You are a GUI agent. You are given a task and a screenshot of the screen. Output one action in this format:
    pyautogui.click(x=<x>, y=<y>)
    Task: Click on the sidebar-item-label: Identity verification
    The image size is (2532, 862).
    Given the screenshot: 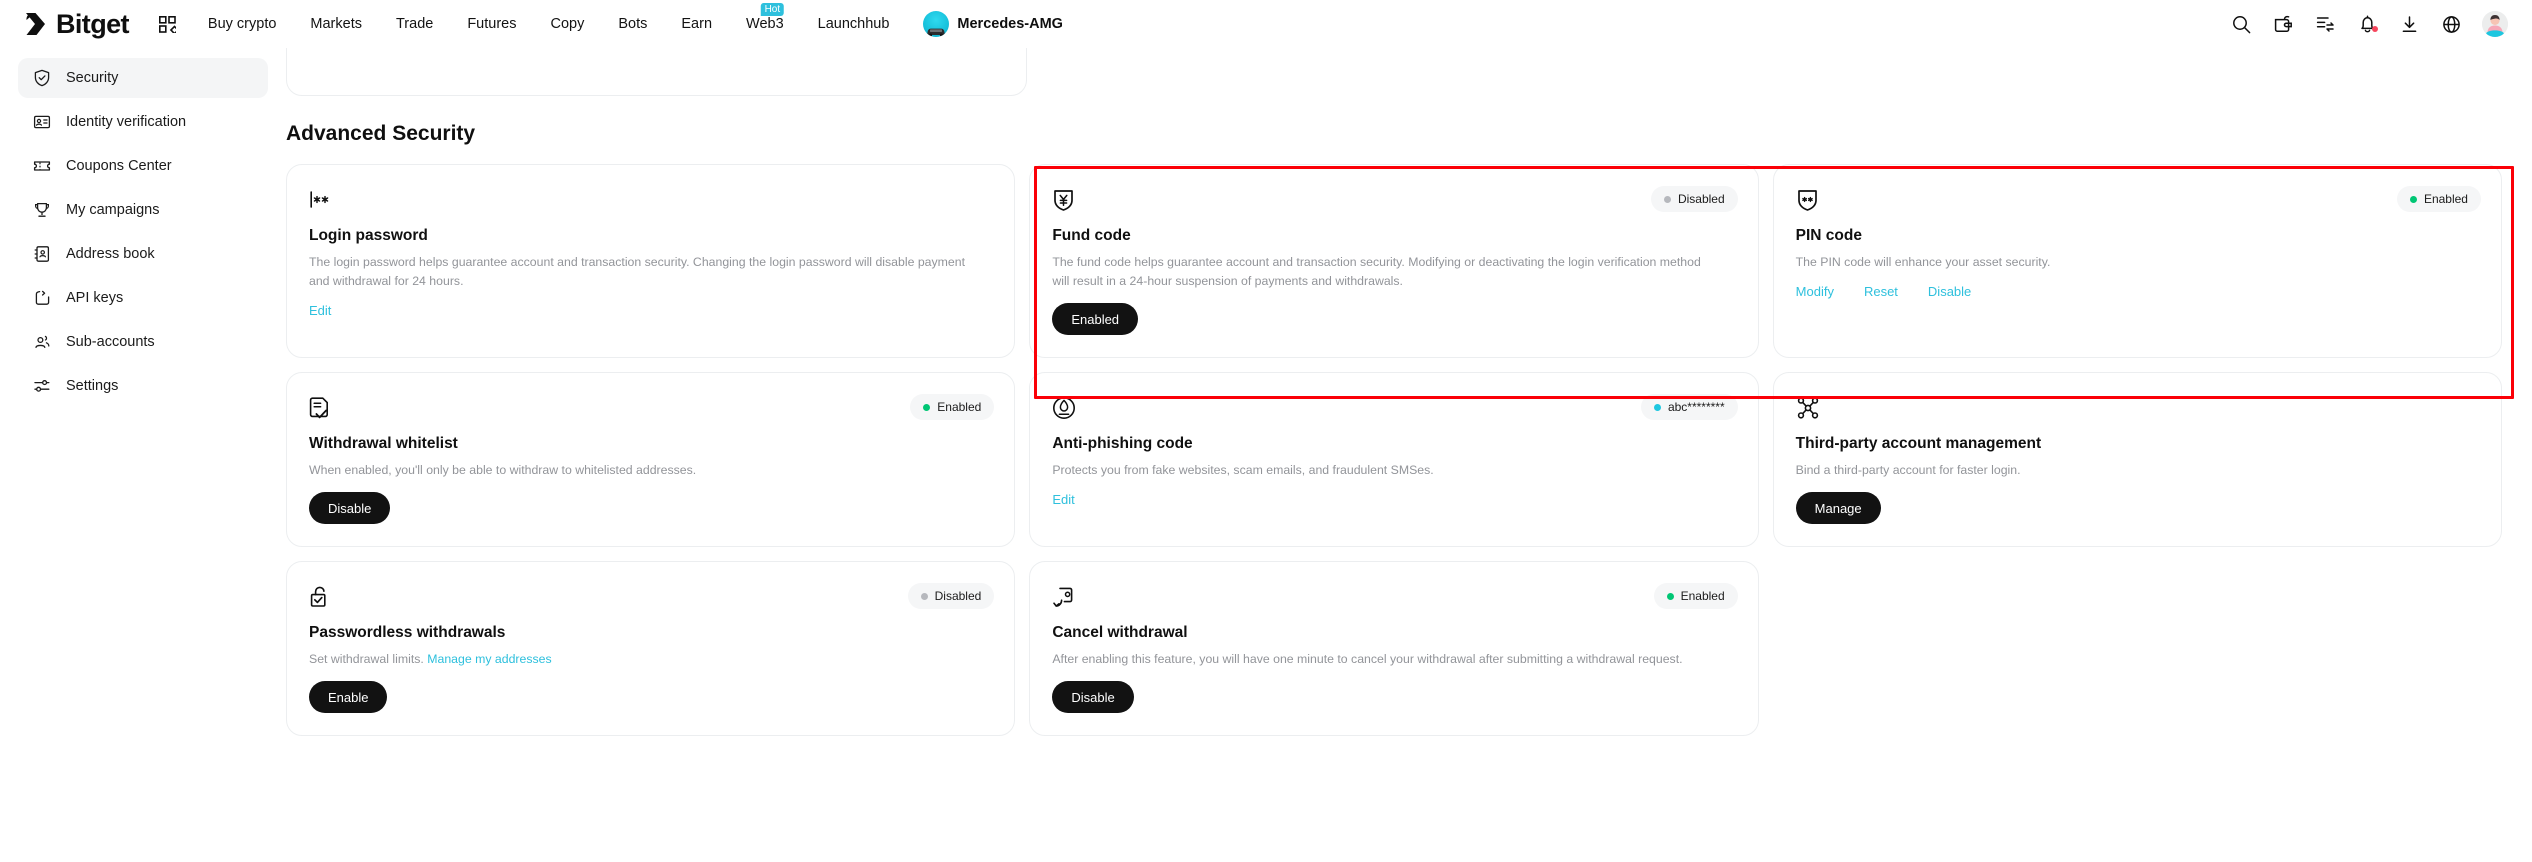 What is the action you would take?
    pyautogui.click(x=126, y=122)
    